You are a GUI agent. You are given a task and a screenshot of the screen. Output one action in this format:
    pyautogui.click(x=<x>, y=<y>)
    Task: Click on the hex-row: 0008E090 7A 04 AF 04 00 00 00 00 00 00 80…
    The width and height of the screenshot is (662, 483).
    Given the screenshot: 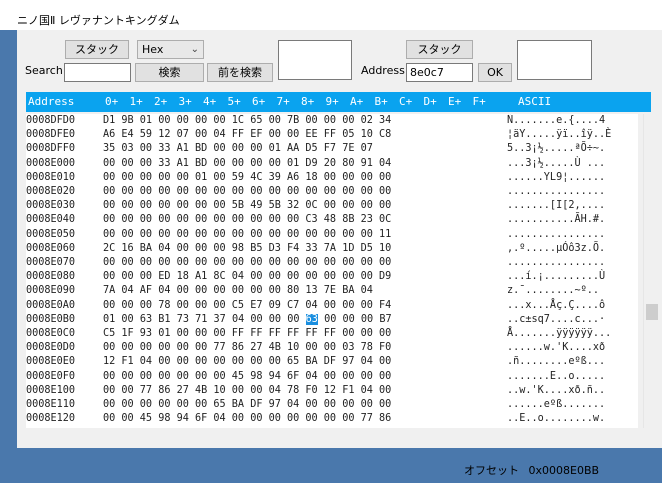 What is the action you would take?
    pyautogui.click(x=332, y=291)
    